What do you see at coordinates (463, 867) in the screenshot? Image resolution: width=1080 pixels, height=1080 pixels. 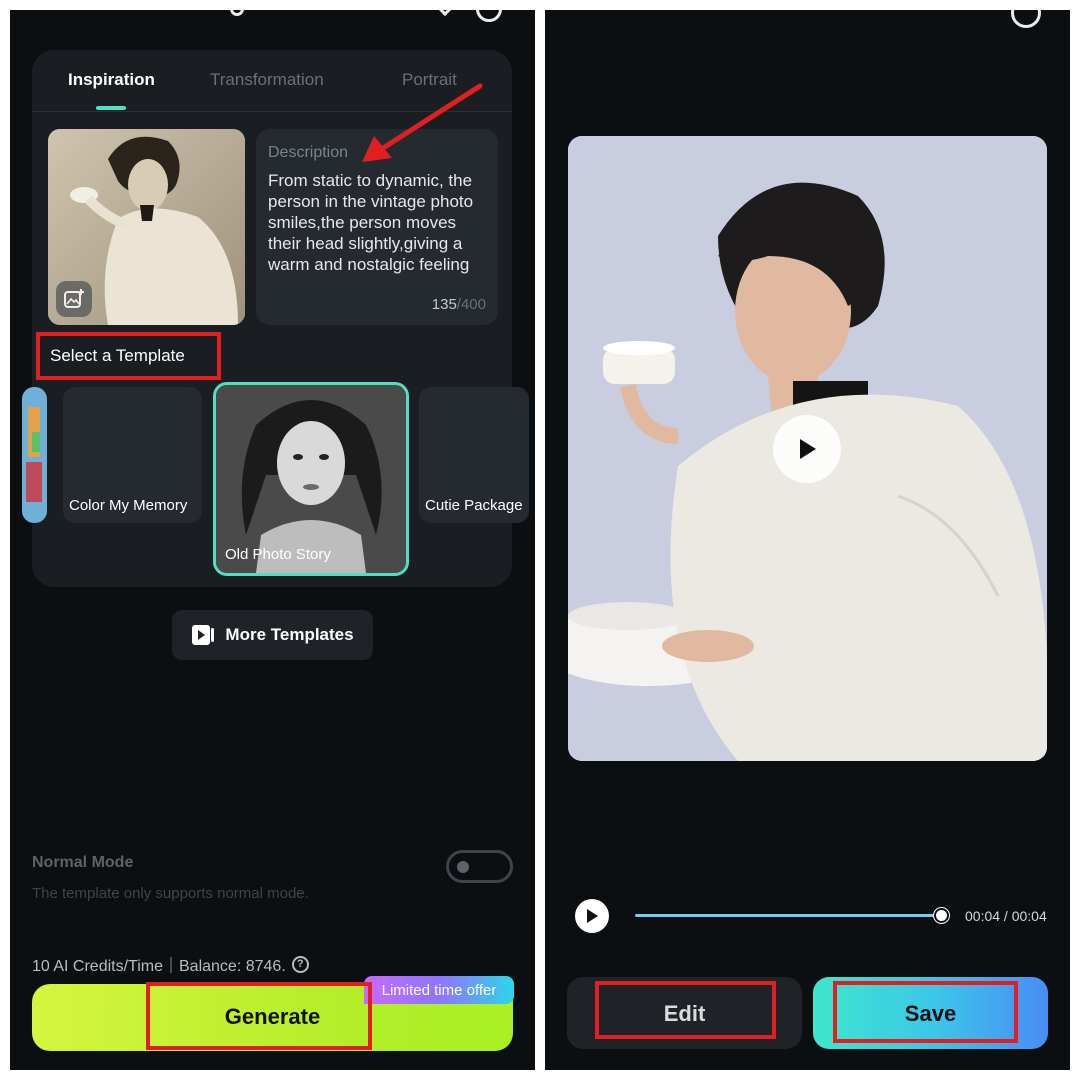 I see `toggle-knob` at bounding box center [463, 867].